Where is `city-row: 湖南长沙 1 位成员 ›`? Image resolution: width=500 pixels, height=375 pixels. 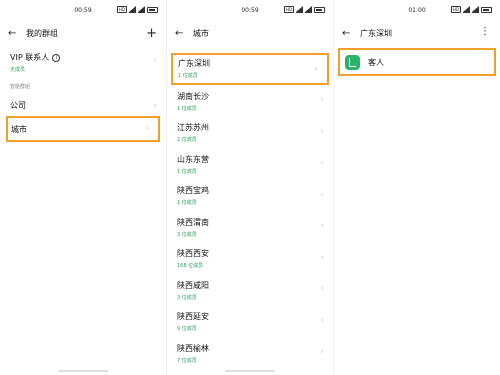
city-row: 湖南长沙 1 位成员 › is located at coordinates (250, 101).